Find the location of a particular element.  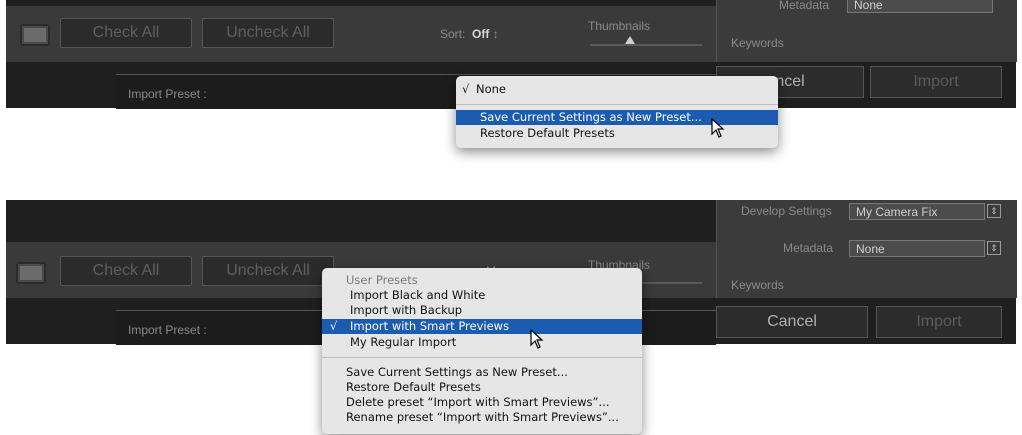

right-panel-top: Metadata None Keywords is located at coordinates (866, 31).